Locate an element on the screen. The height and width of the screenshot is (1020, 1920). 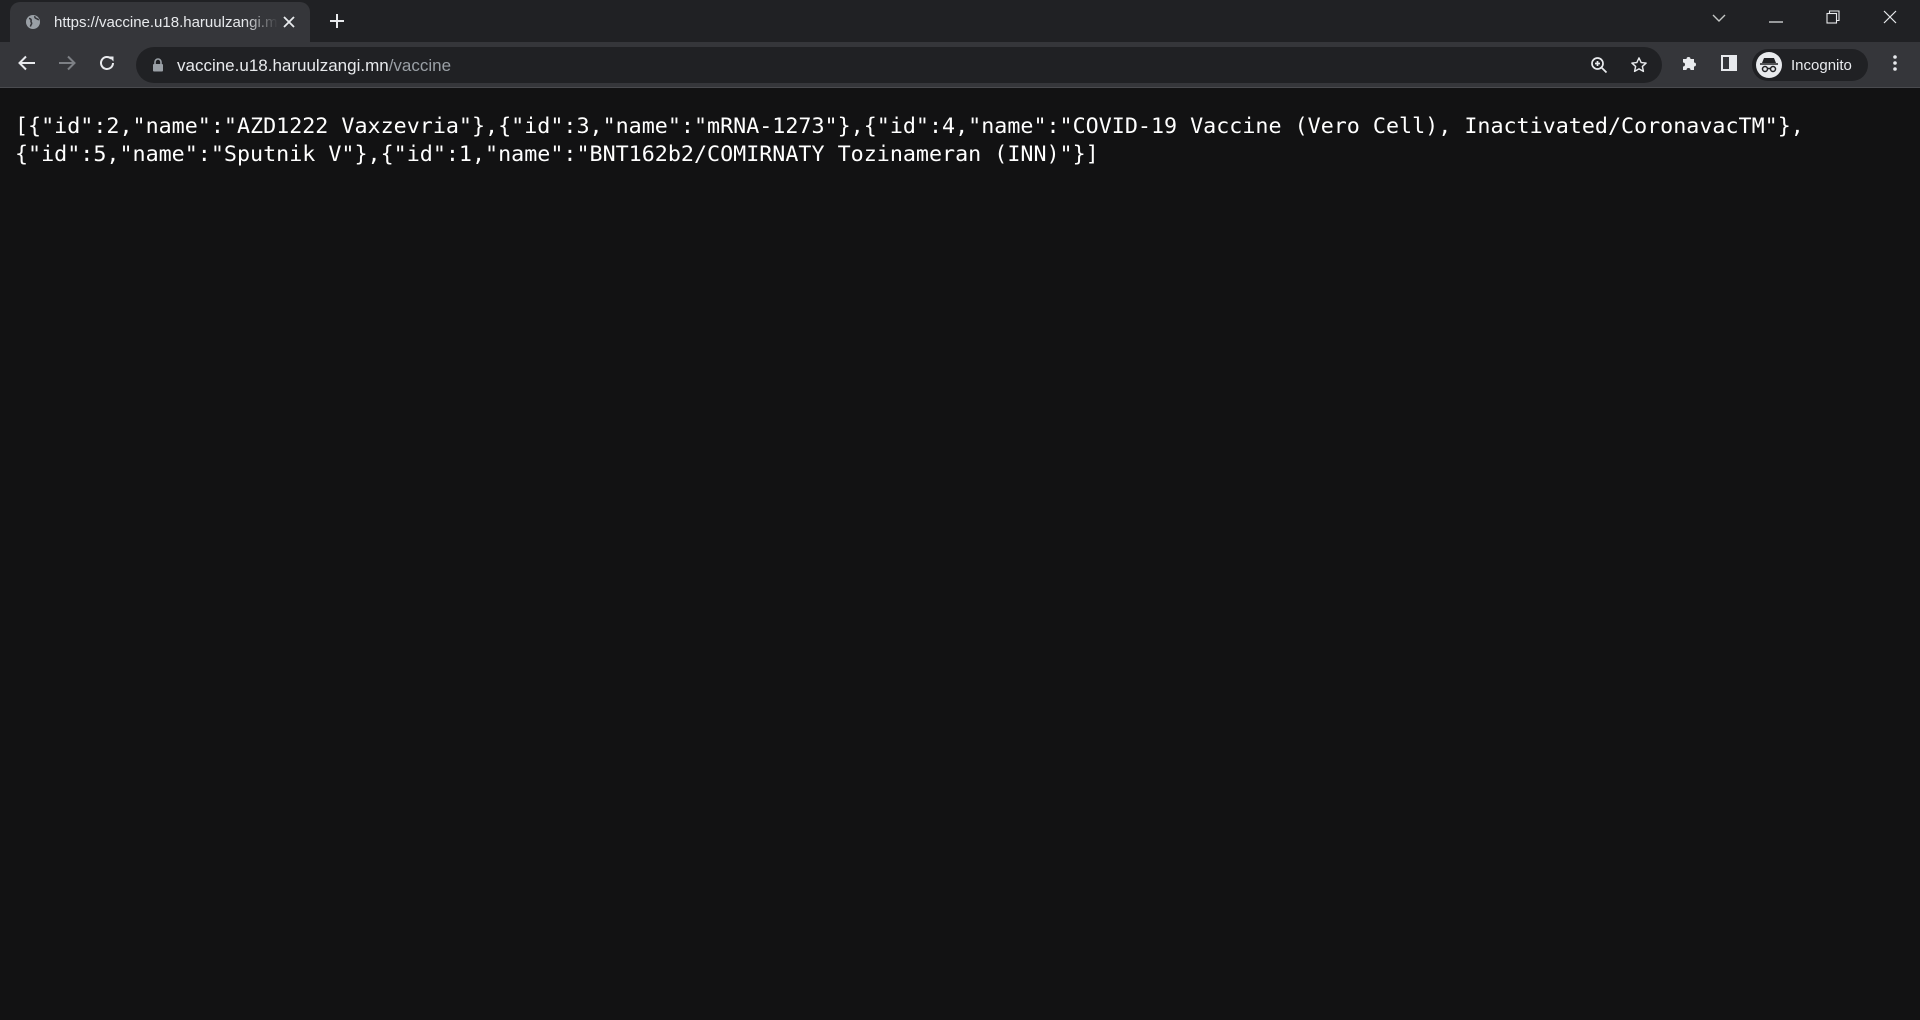
lock-icon is located at coordinates (158, 65).